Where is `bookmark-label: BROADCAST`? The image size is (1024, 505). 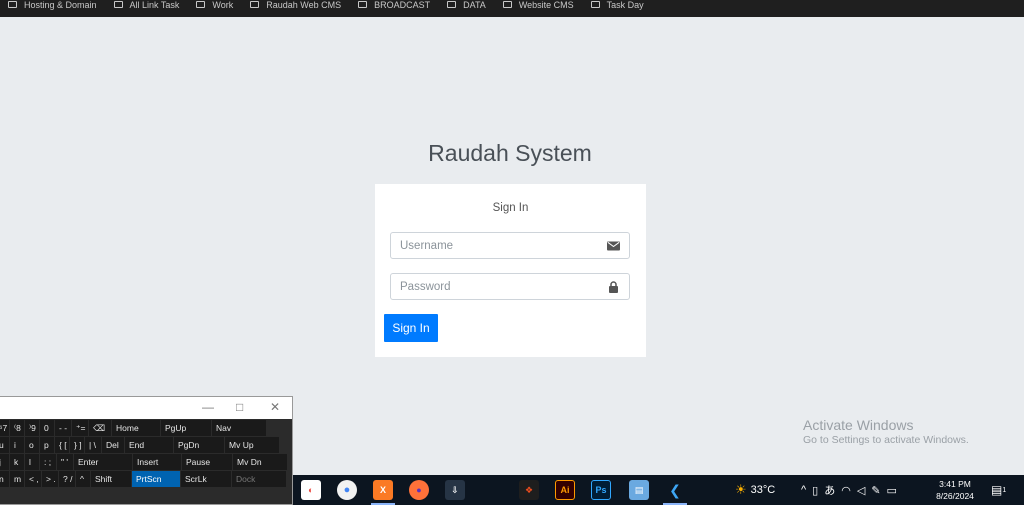
bookmark-label: BROADCAST is located at coordinates (402, 5).